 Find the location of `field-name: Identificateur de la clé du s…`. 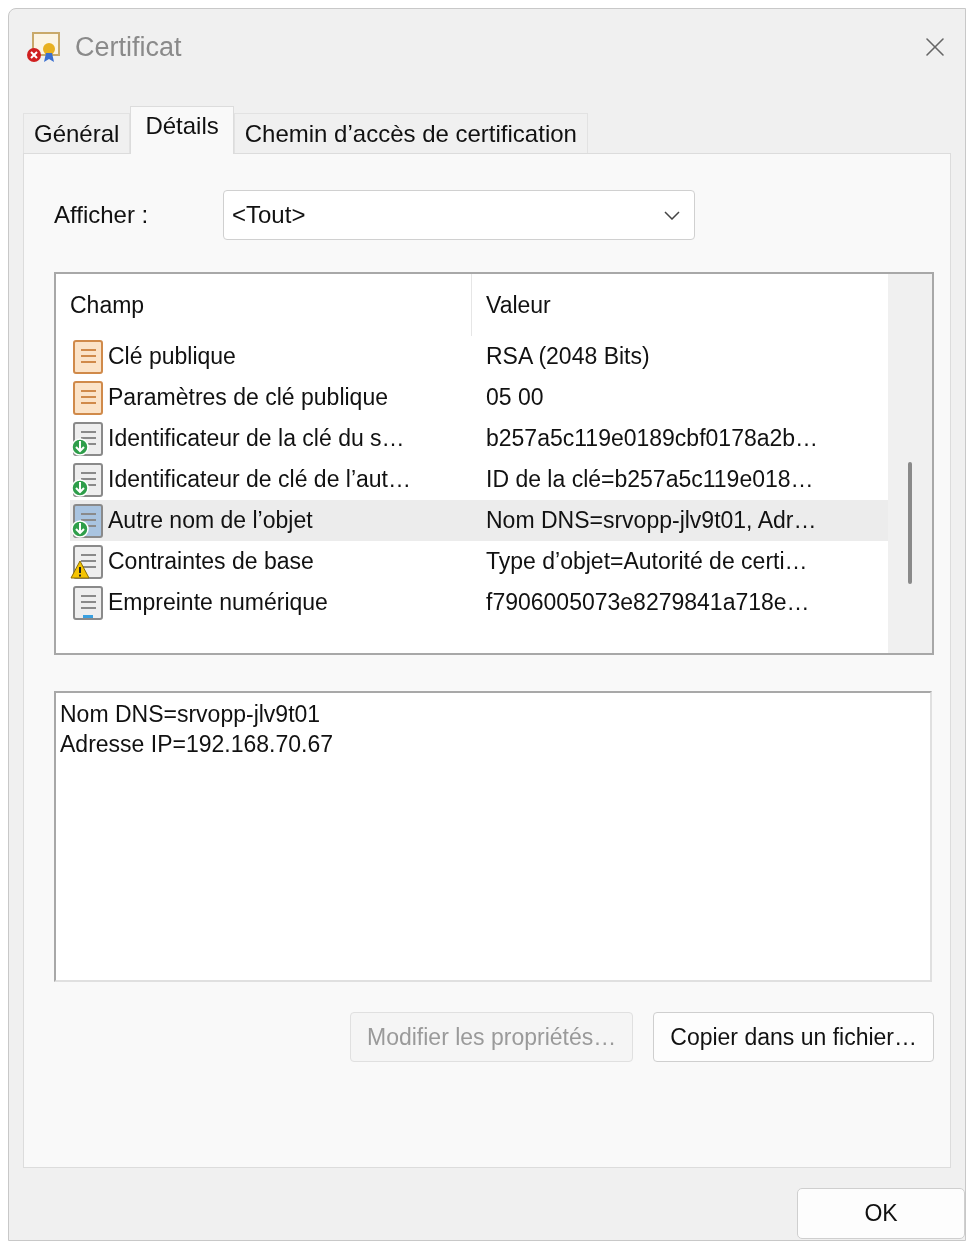

field-name: Identificateur de la clé du s… is located at coordinates (256, 439).